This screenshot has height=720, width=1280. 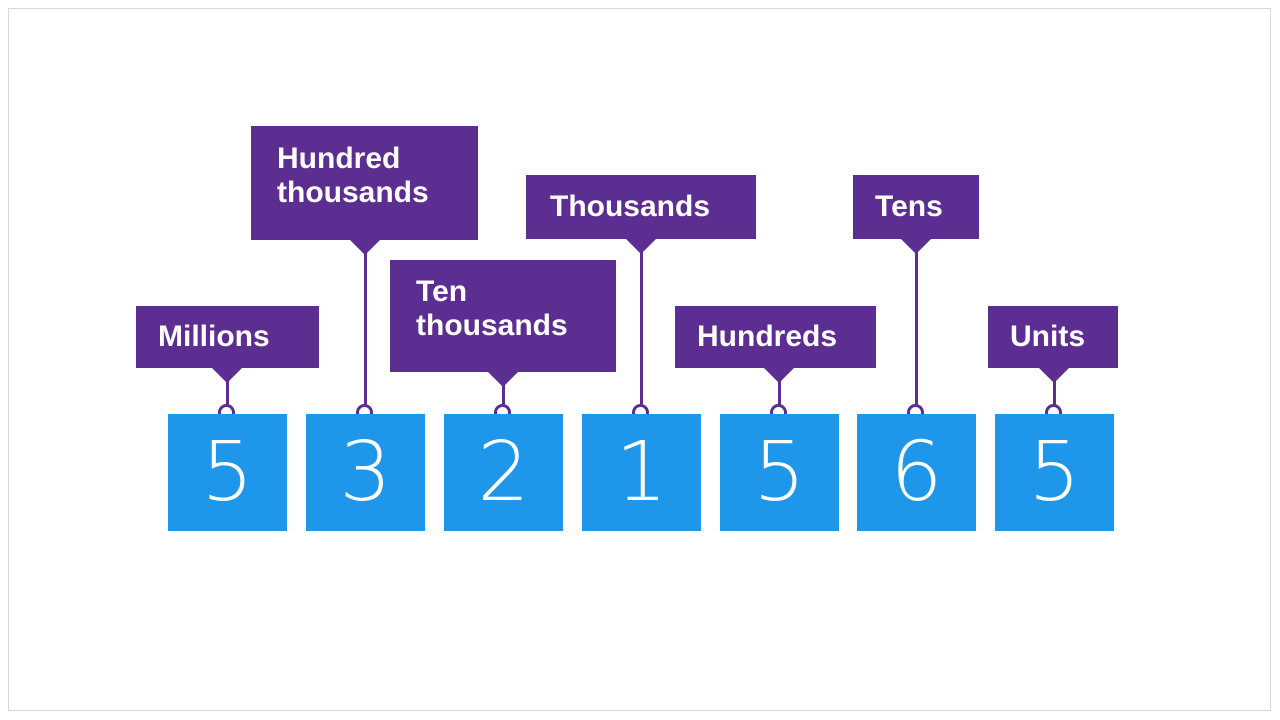 I want to click on digit-tile-hundreds: 5, so click(x=779, y=472).